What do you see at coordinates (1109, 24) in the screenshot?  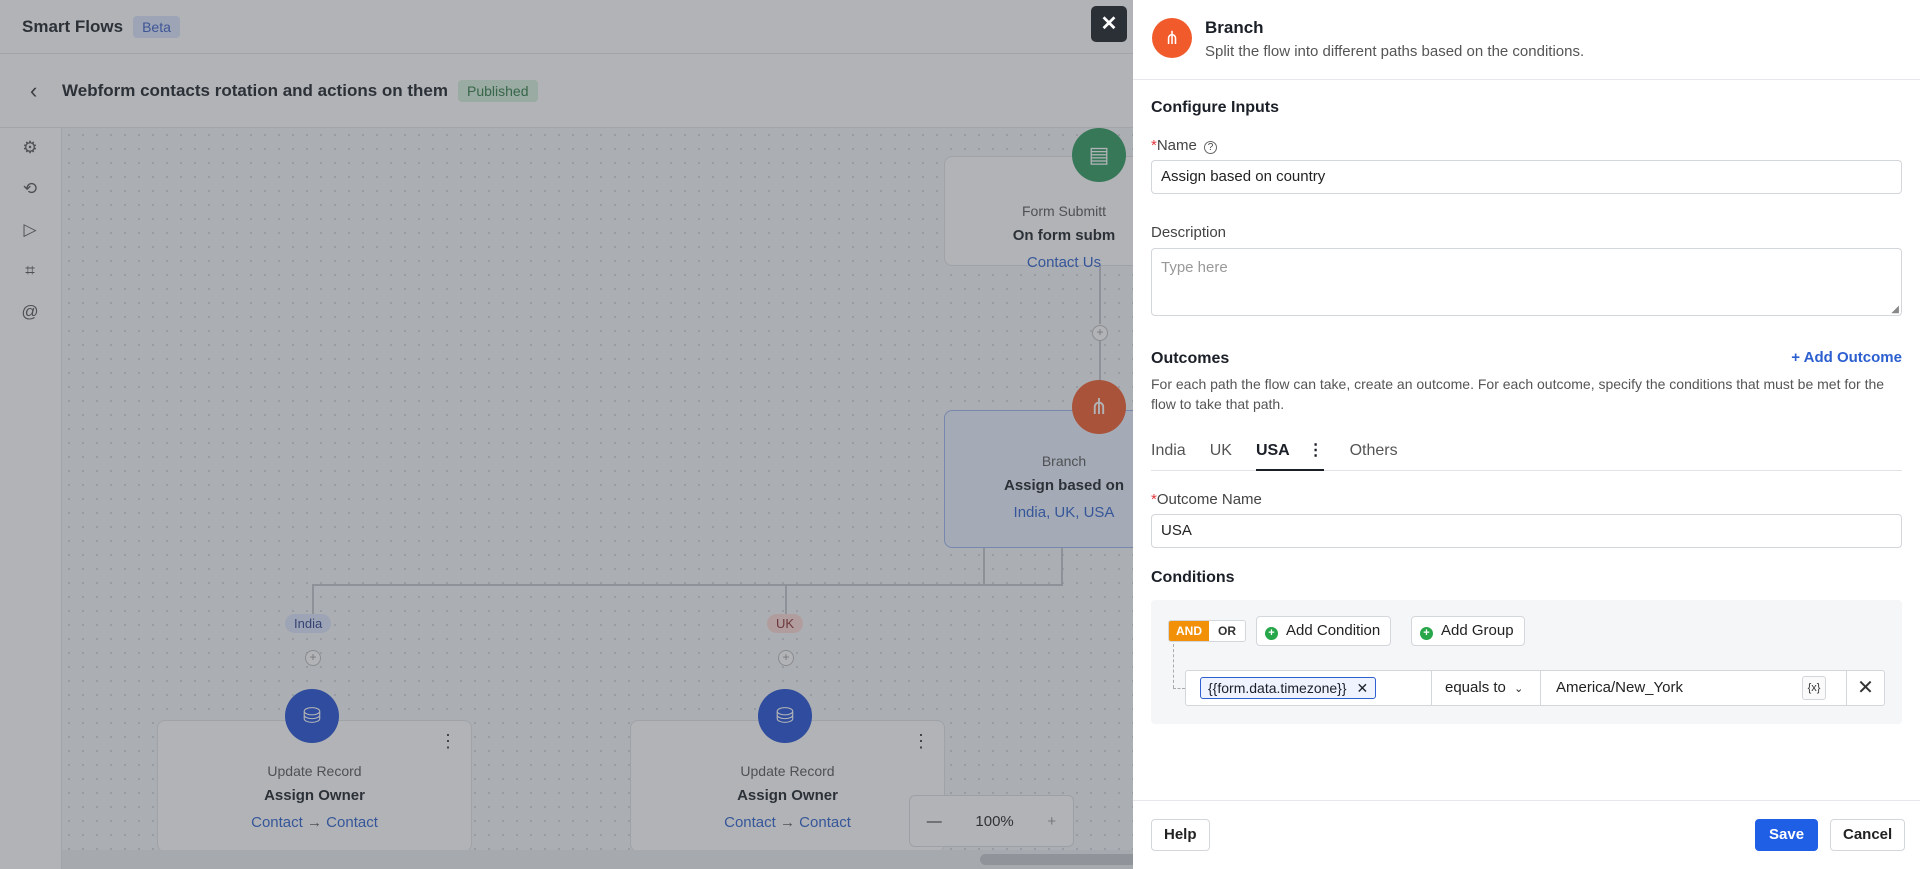 I see `close-panel-button: ✕` at bounding box center [1109, 24].